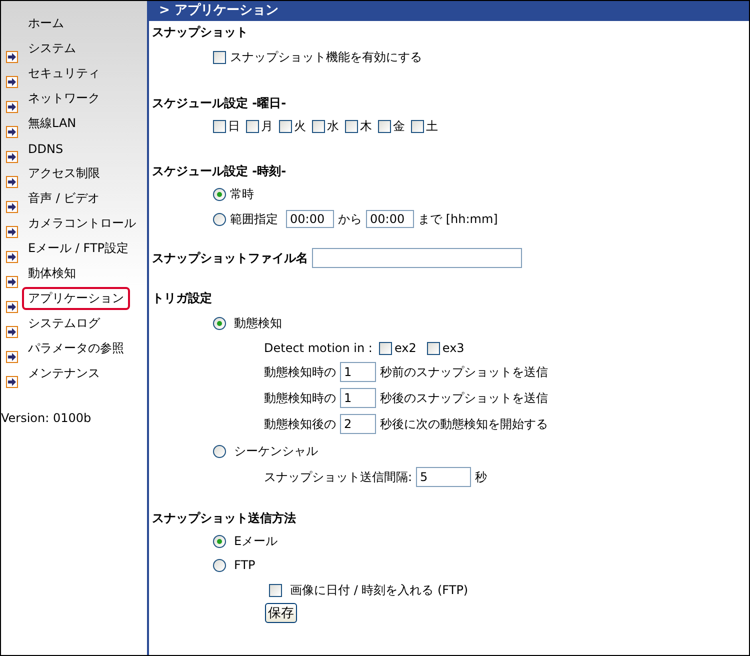 Image resolution: width=750 pixels, height=656 pixels. What do you see at coordinates (224, 518) in the screenshot?
I see `section-heading: スナップショット送信方法` at bounding box center [224, 518].